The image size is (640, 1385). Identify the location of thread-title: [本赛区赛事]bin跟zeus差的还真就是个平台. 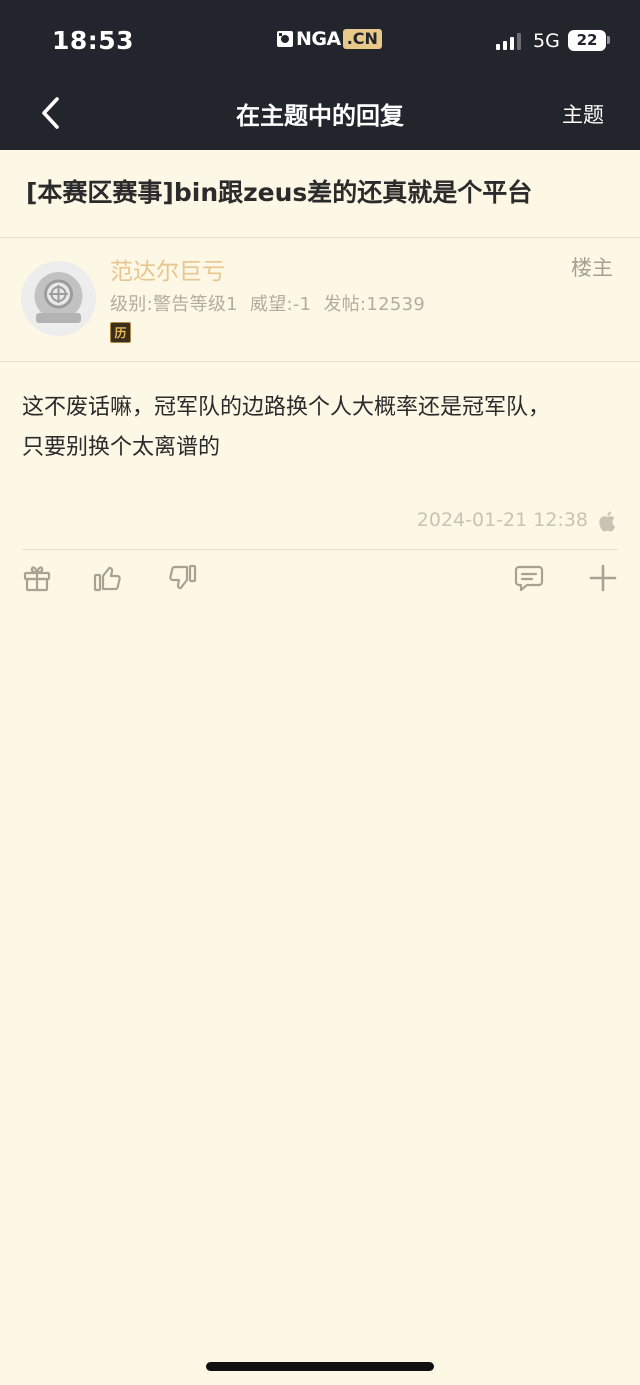
(279, 192).